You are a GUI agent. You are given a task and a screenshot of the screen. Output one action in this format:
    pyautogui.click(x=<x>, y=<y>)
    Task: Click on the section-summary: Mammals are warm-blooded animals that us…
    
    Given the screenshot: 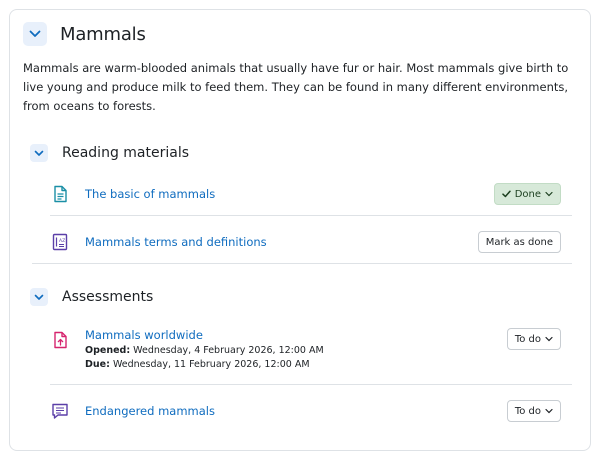 What is the action you would take?
    pyautogui.click(x=296, y=87)
    